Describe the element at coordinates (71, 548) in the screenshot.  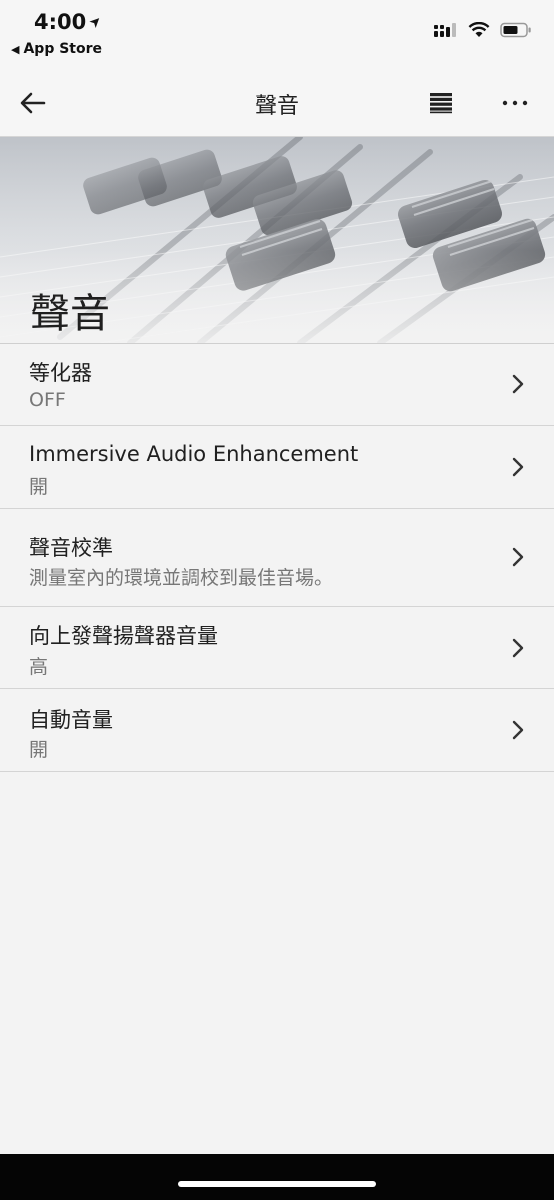
I see `row-title: 聲音校準` at that location.